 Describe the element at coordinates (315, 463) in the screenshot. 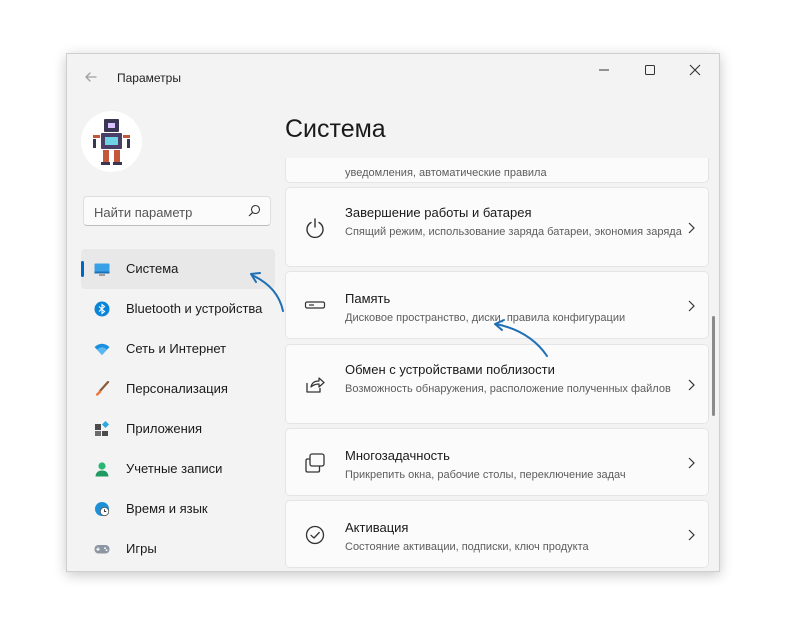

I see `multitask-icon` at that location.